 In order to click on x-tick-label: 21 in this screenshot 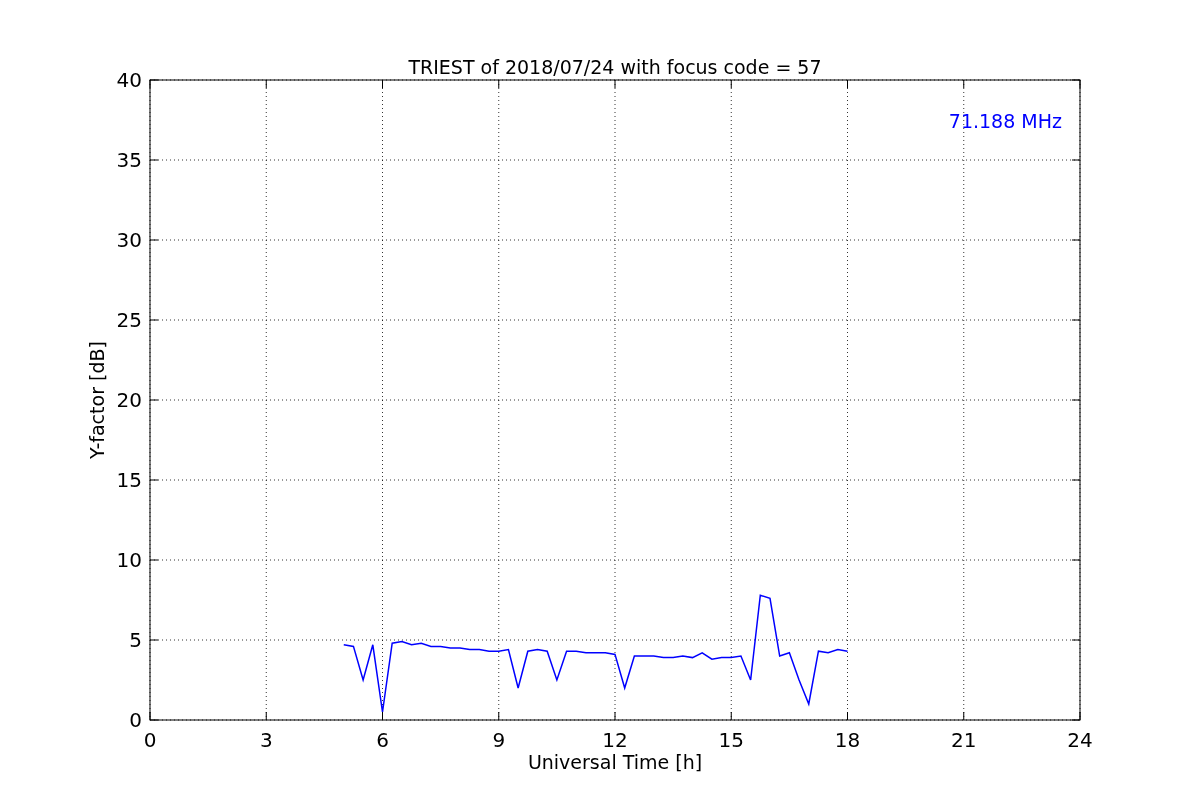, I will do `click(964, 740)`.